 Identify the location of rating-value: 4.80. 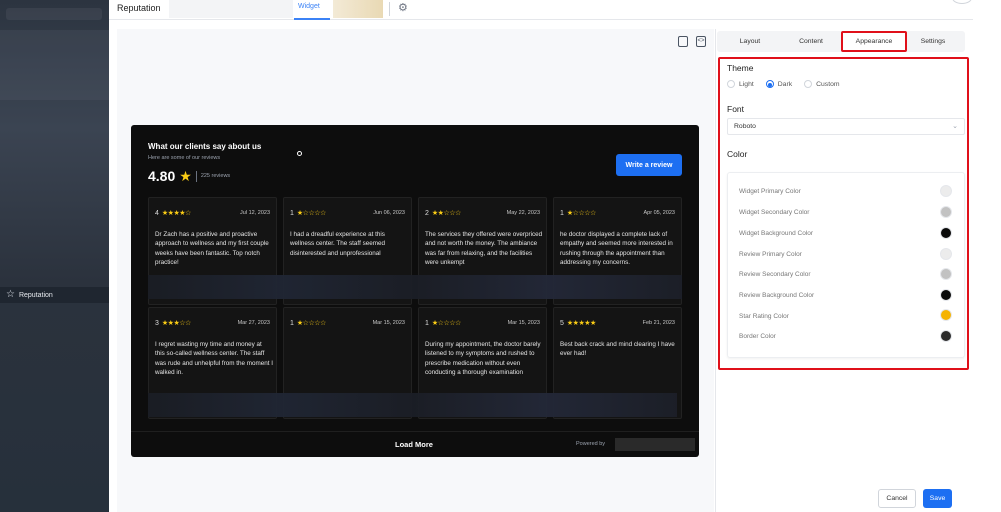
(162, 176).